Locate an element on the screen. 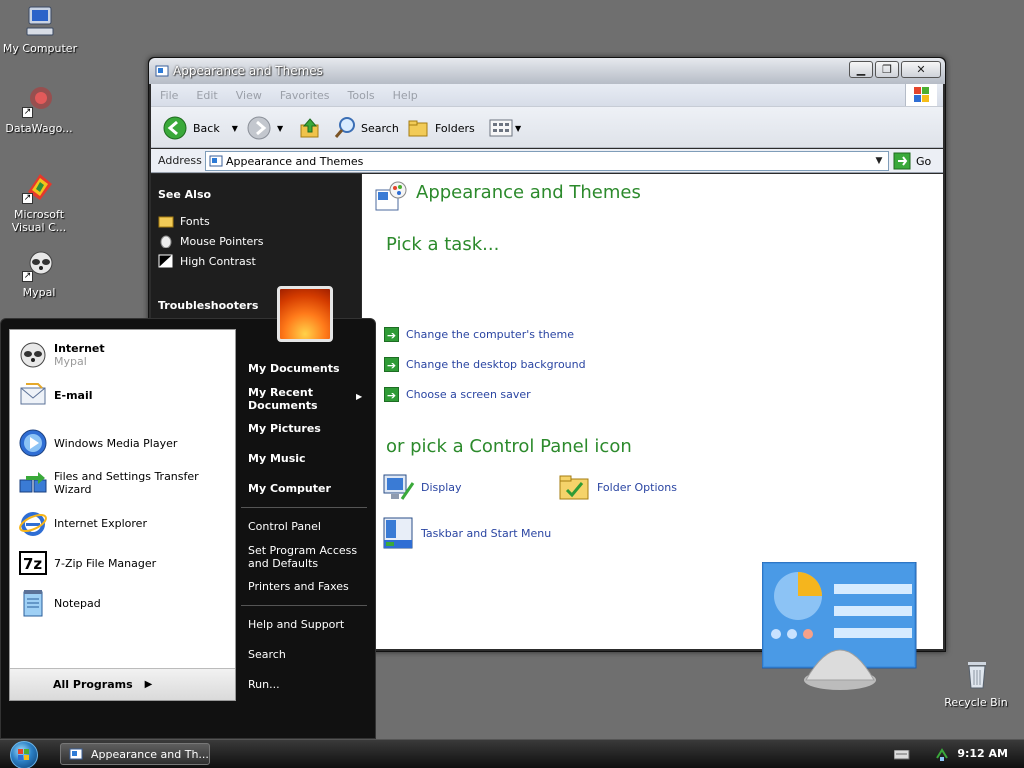 The image size is (1024, 768). back-button: Back ▼ is located at coordinates (200, 128).